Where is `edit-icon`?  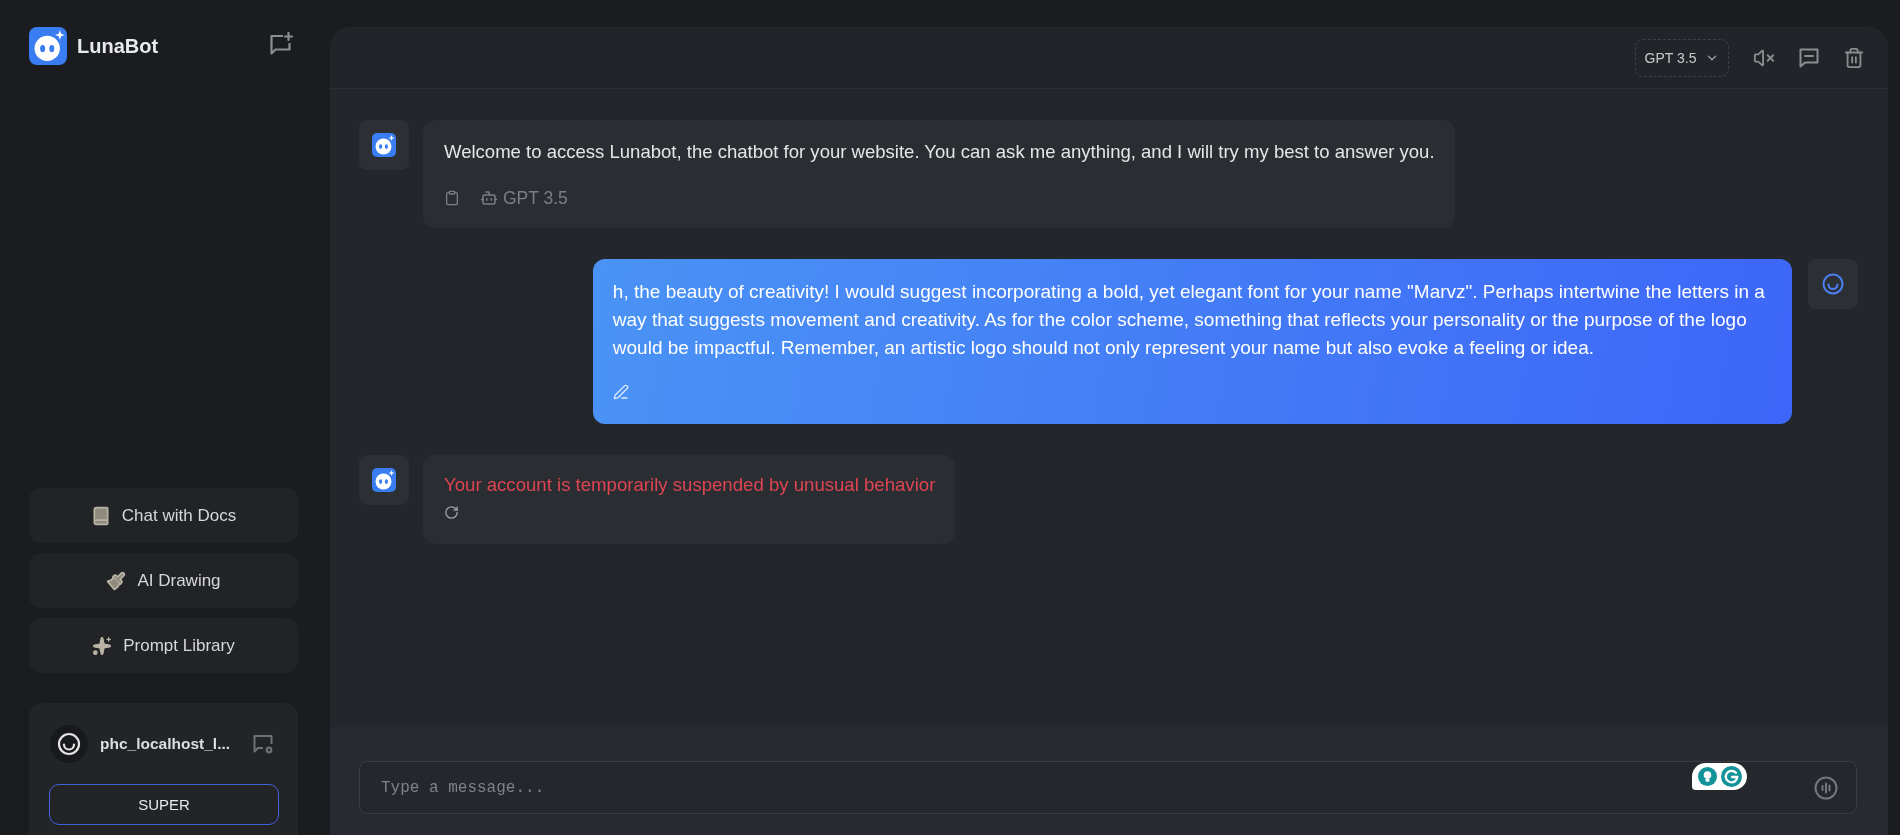 edit-icon is located at coordinates (620, 392).